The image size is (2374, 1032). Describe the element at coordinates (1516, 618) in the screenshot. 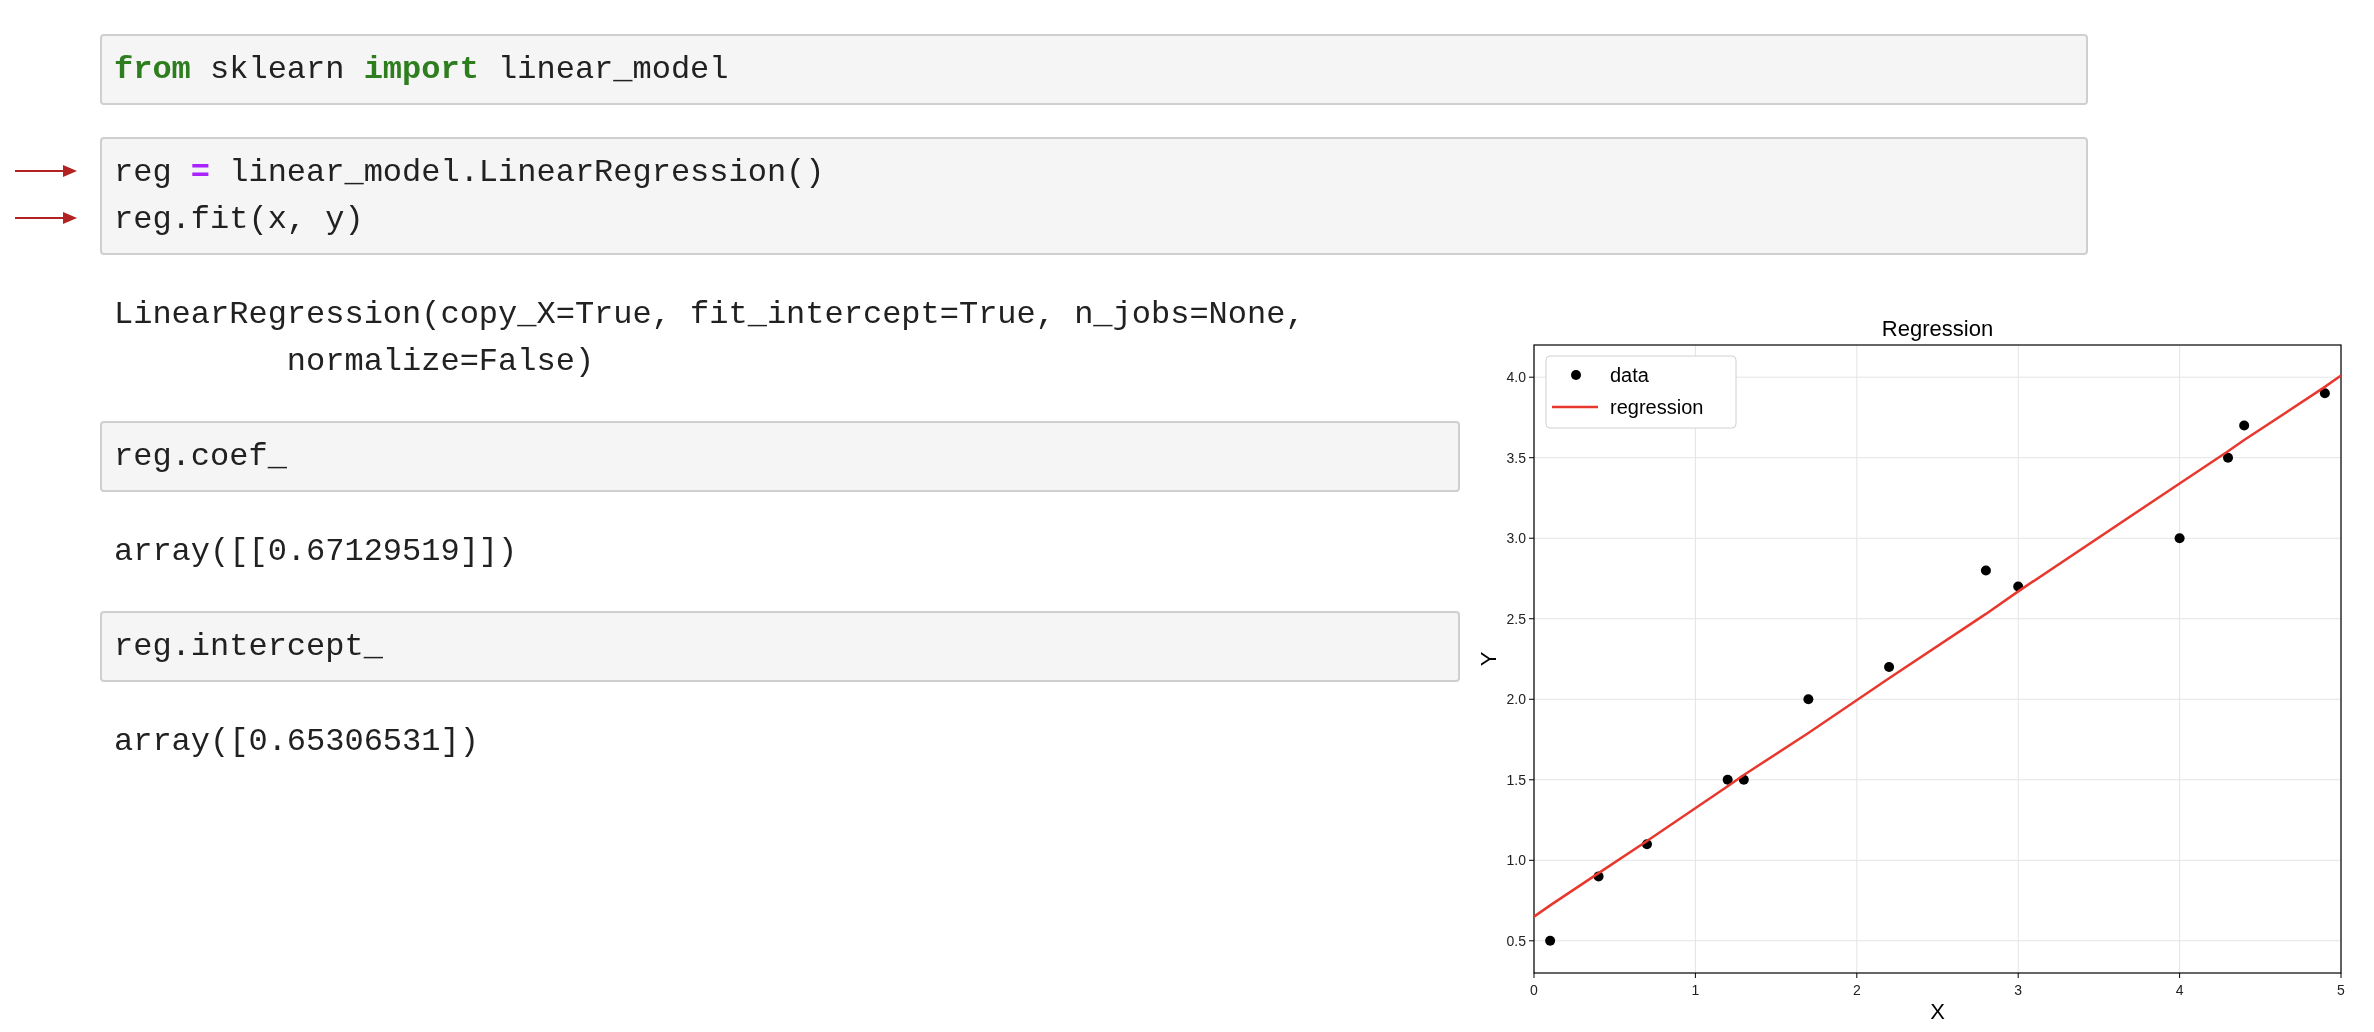

I see `y-tick-label: 2.5` at that location.